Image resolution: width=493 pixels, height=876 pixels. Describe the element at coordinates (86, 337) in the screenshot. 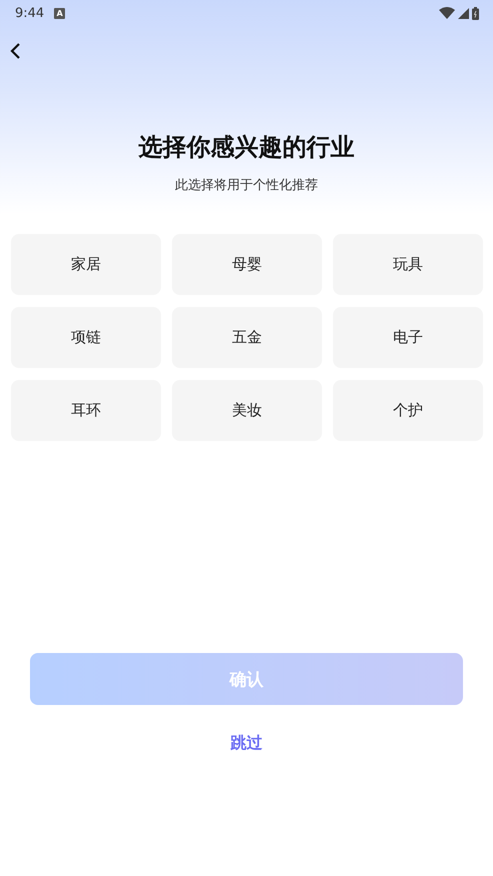

I see `industry-option: 项链` at that location.